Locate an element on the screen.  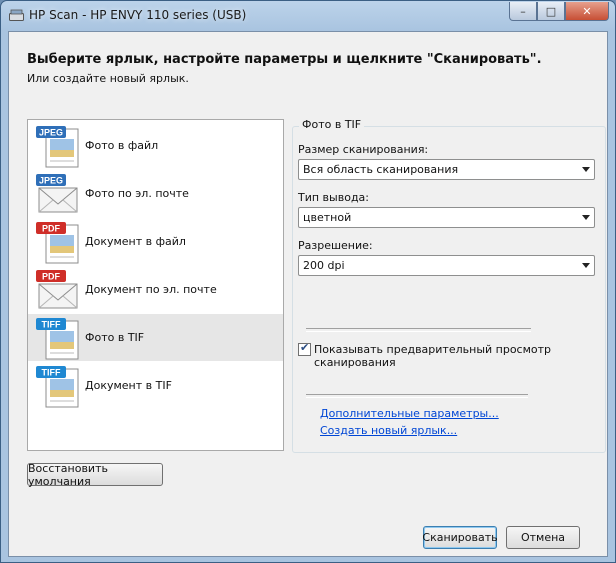
shortcut-label: Фото в TIF is located at coordinates (115, 337).